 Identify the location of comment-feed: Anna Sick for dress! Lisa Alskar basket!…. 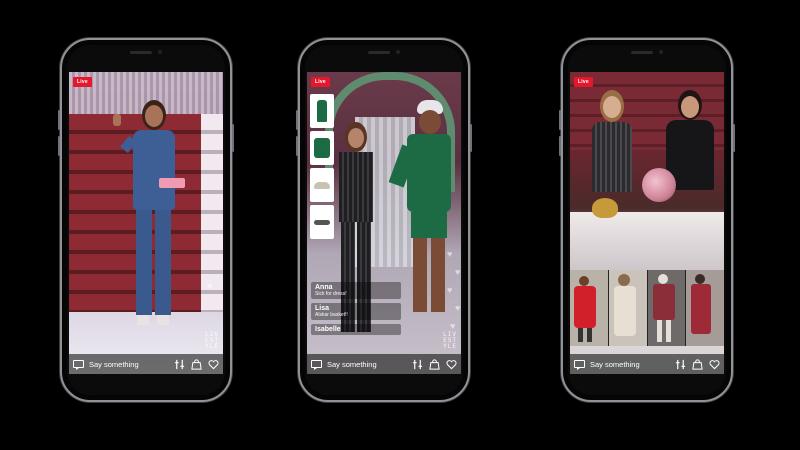
(356, 308).